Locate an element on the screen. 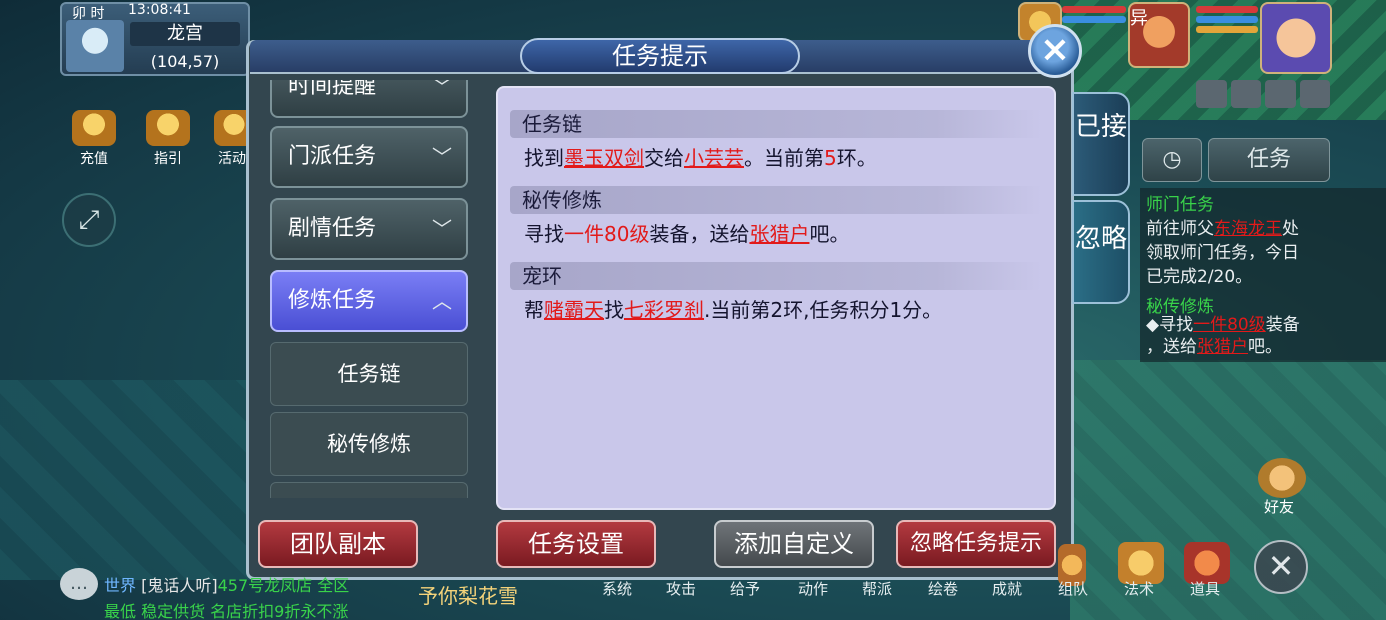  recharge-icon is located at coordinates (94, 128).